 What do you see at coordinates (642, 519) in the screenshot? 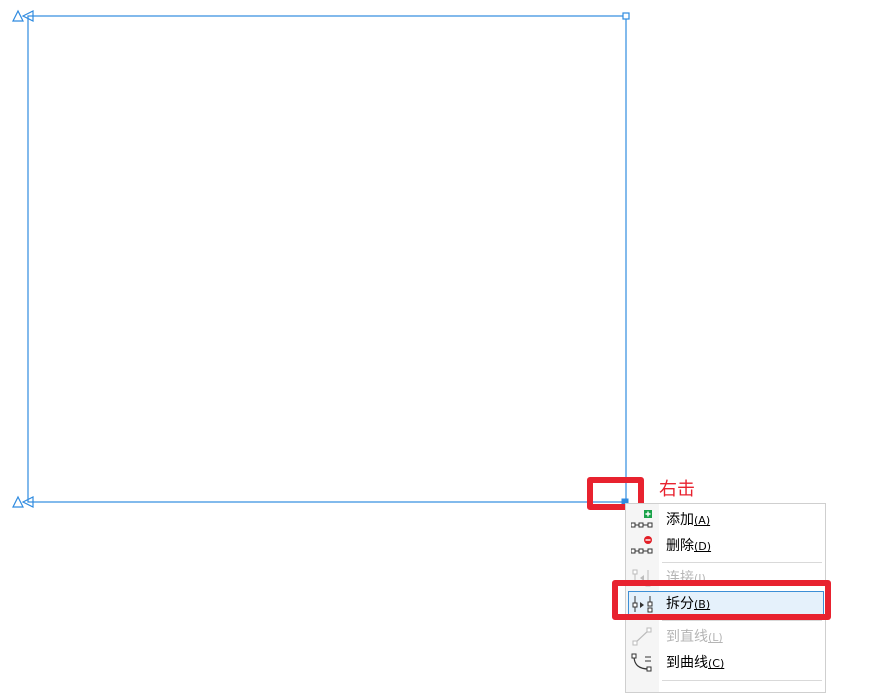
I see `add-node-icon` at bounding box center [642, 519].